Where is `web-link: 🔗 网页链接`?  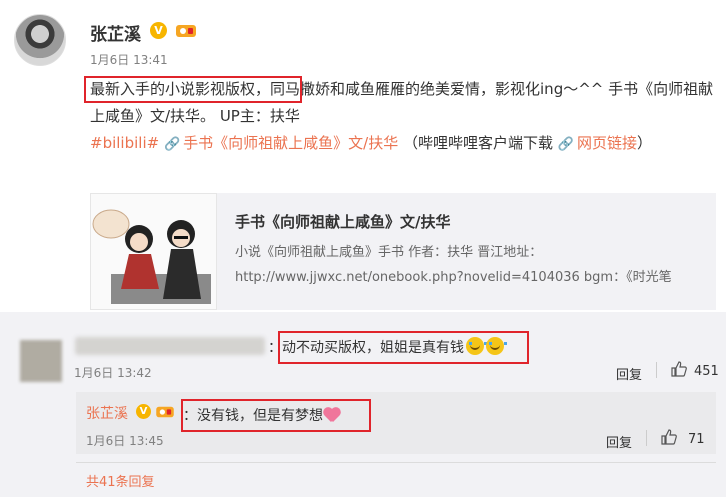 web-link: 🔗 网页链接 is located at coordinates (597, 143).